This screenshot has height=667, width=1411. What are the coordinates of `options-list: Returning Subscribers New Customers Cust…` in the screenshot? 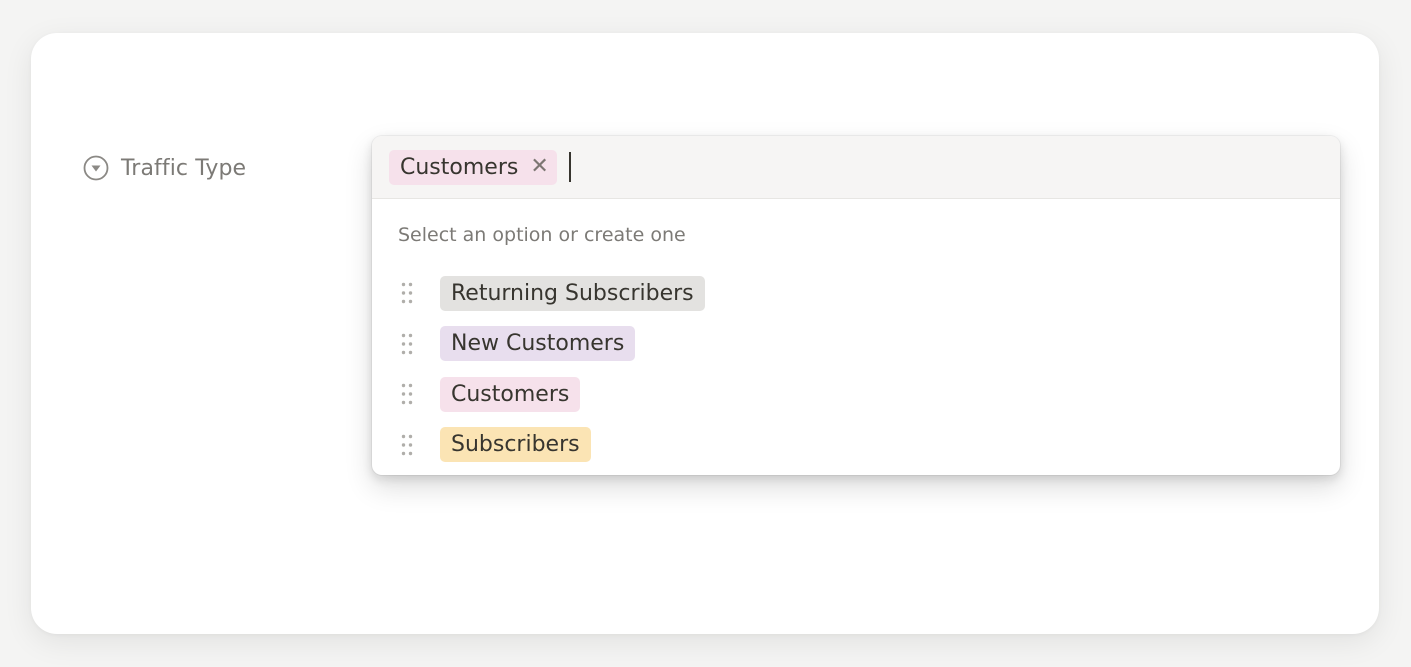 It's located at (552, 369).